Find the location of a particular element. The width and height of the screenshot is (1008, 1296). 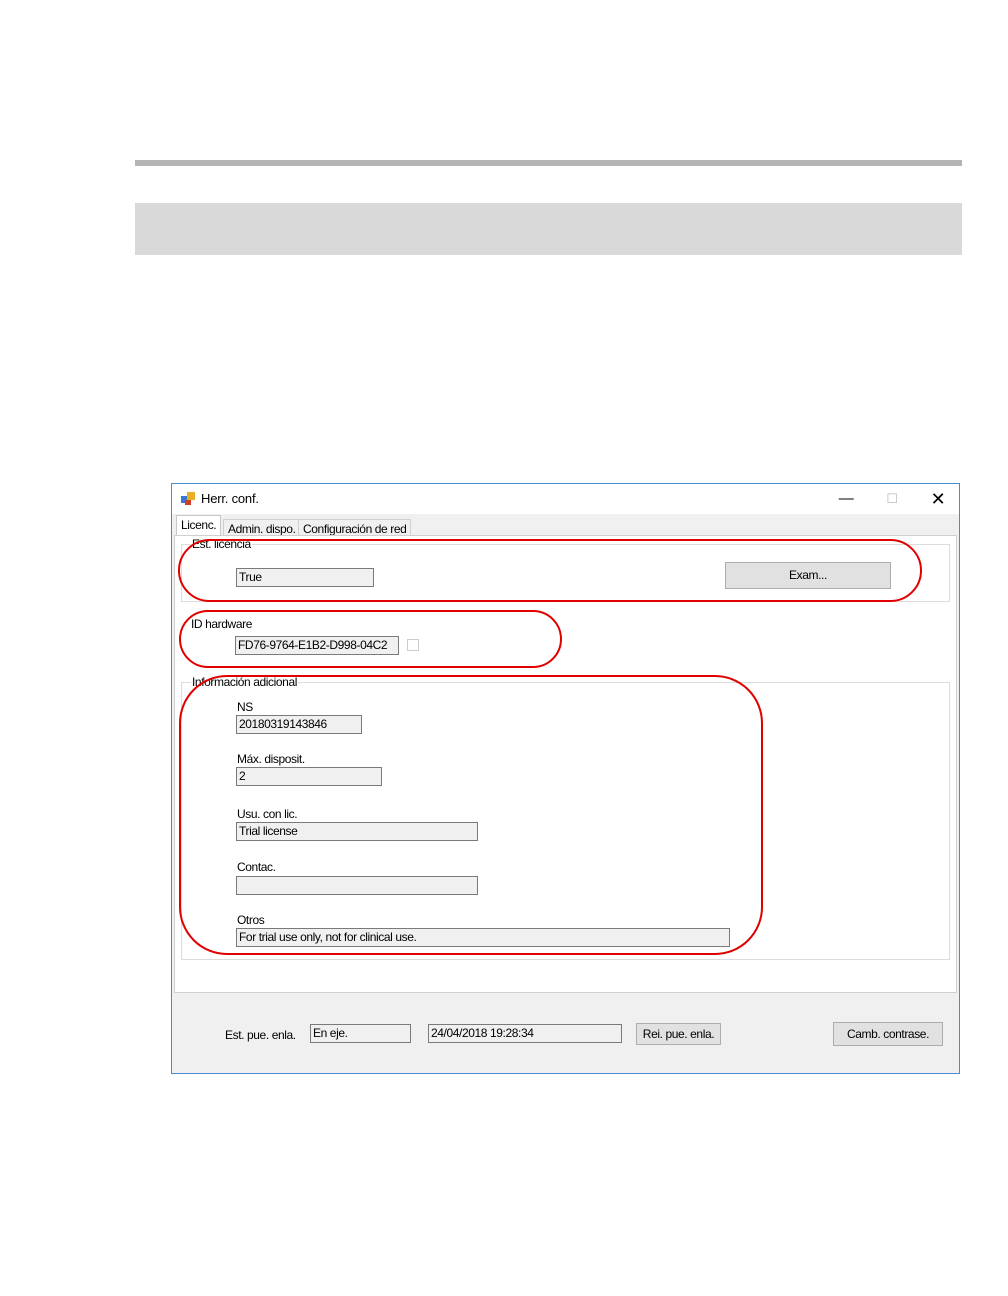

serial-number-label: NS is located at coordinates (245, 707).